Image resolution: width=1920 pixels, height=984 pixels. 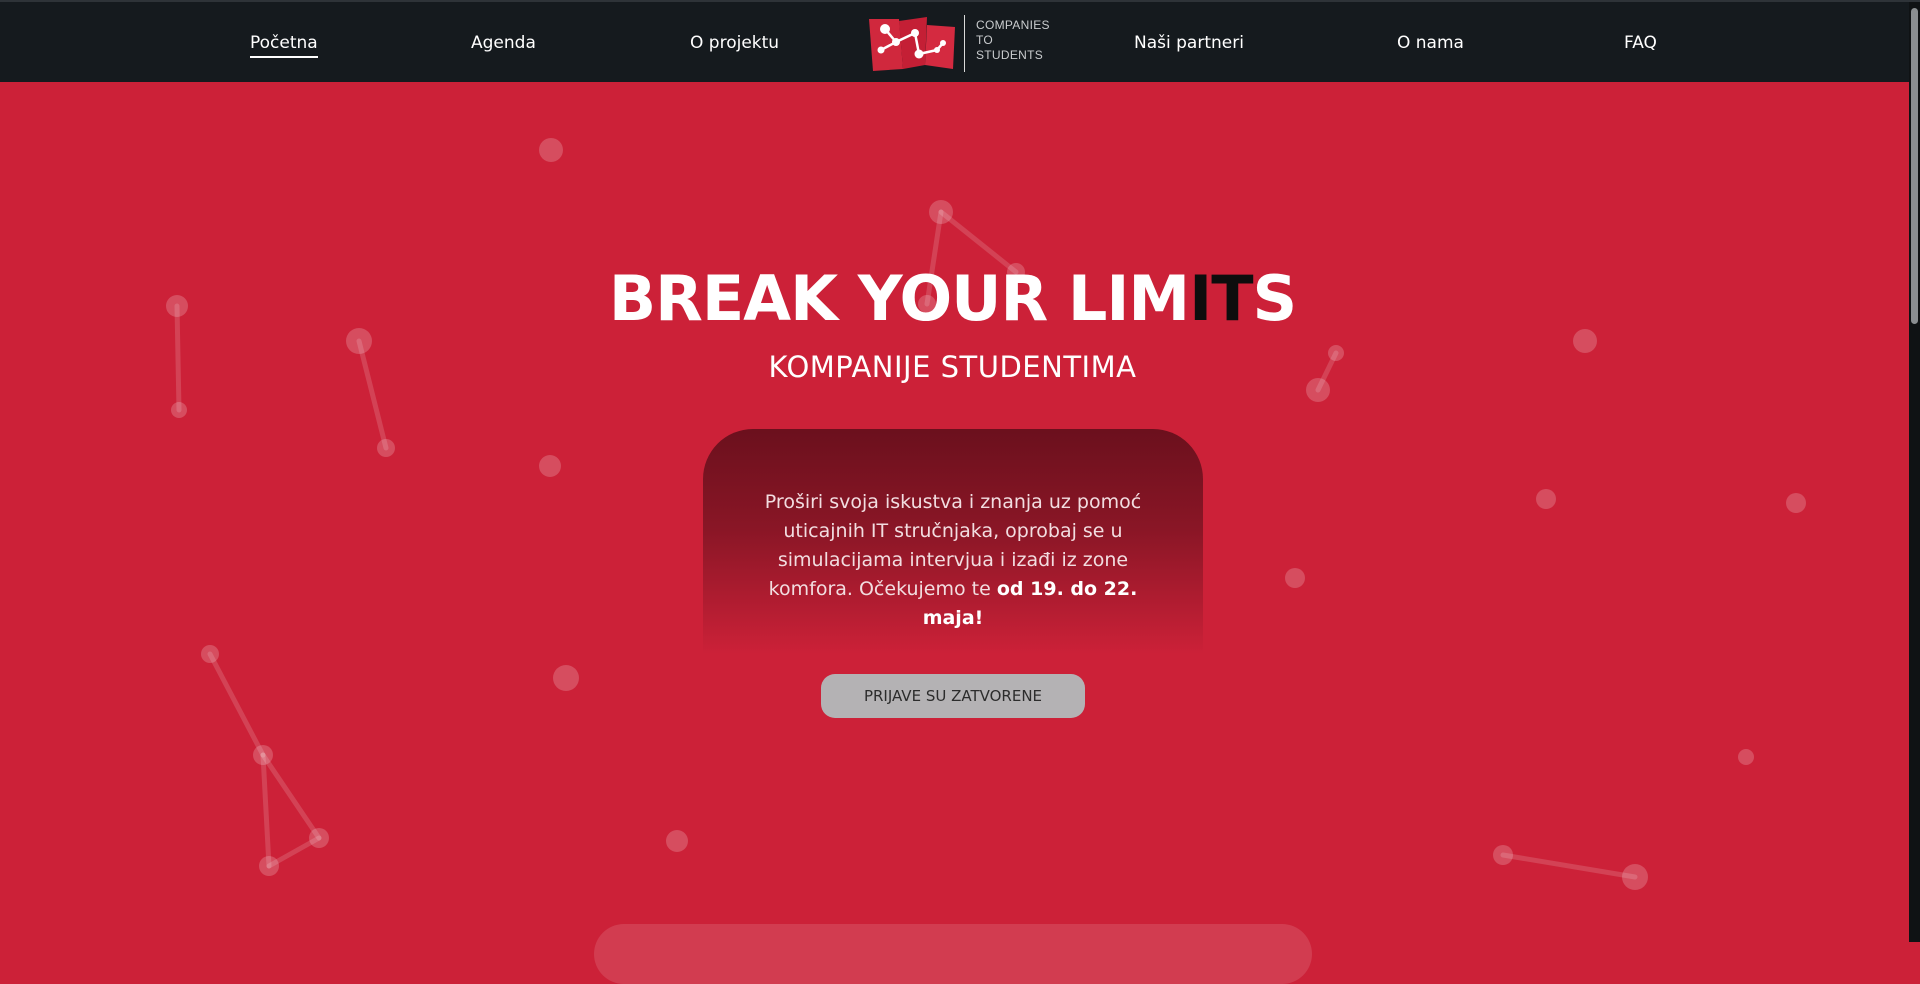 I want to click on logo-line-companies: COMPANIES, so click(x=1013, y=25).